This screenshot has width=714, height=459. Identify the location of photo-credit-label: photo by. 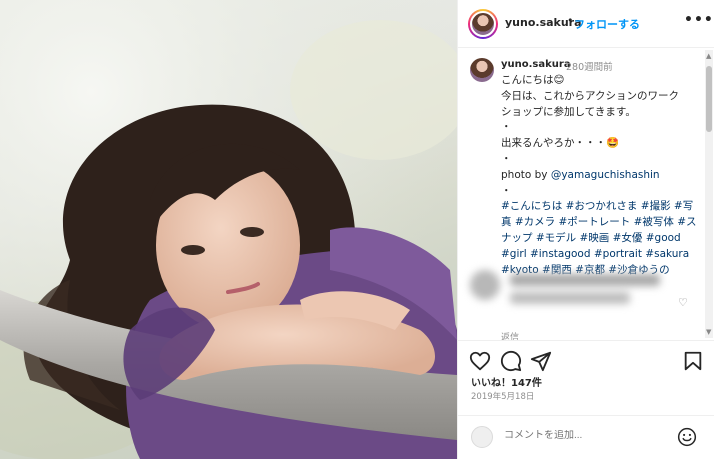
(526, 174).